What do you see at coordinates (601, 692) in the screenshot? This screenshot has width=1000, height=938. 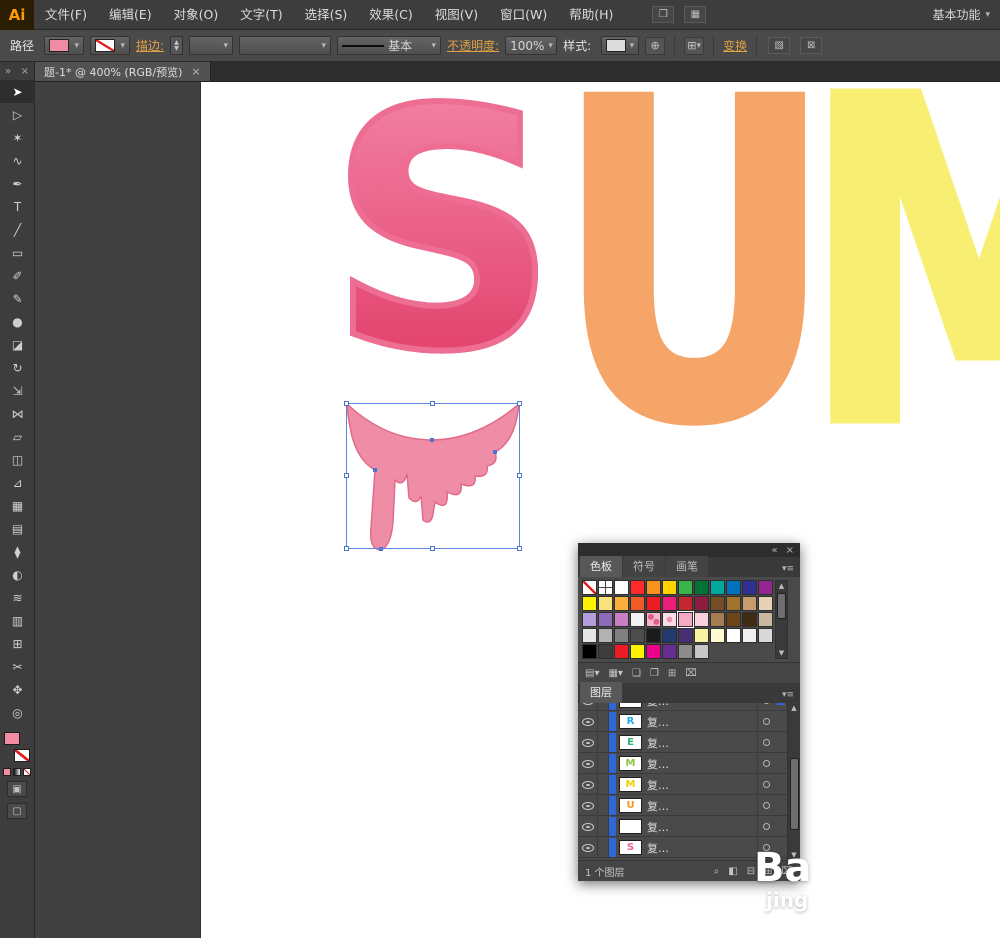 I see `tab-layers: 图层` at bounding box center [601, 692].